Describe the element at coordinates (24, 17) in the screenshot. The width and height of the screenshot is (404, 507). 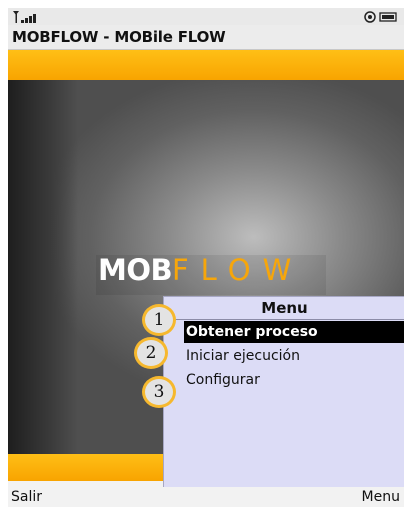
I see `signal-antenna-icon` at that location.